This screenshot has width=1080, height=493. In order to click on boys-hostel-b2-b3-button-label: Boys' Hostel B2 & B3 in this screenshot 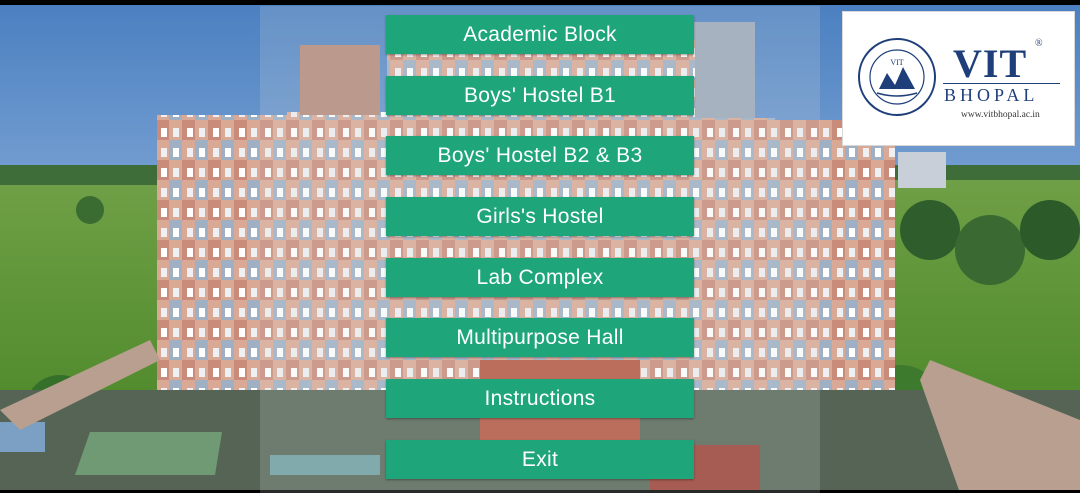, I will do `click(540, 155)`.